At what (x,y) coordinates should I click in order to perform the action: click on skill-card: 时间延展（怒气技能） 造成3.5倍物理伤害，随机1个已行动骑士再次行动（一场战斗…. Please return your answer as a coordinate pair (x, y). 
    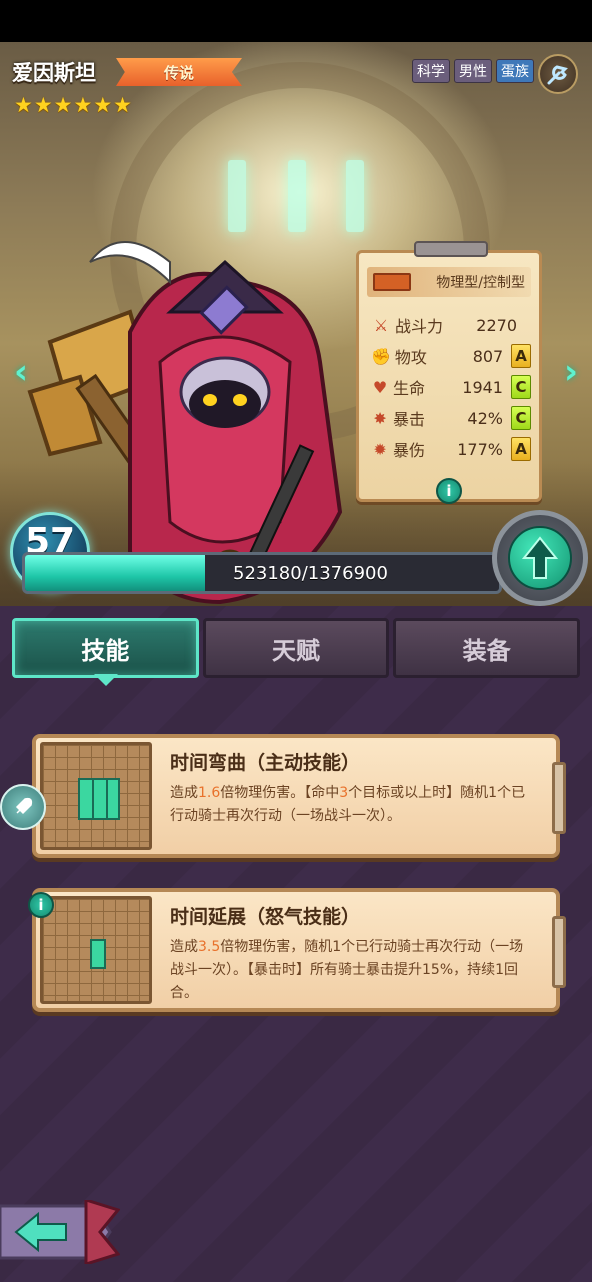
    Looking at the image, I should click on (299, 950).